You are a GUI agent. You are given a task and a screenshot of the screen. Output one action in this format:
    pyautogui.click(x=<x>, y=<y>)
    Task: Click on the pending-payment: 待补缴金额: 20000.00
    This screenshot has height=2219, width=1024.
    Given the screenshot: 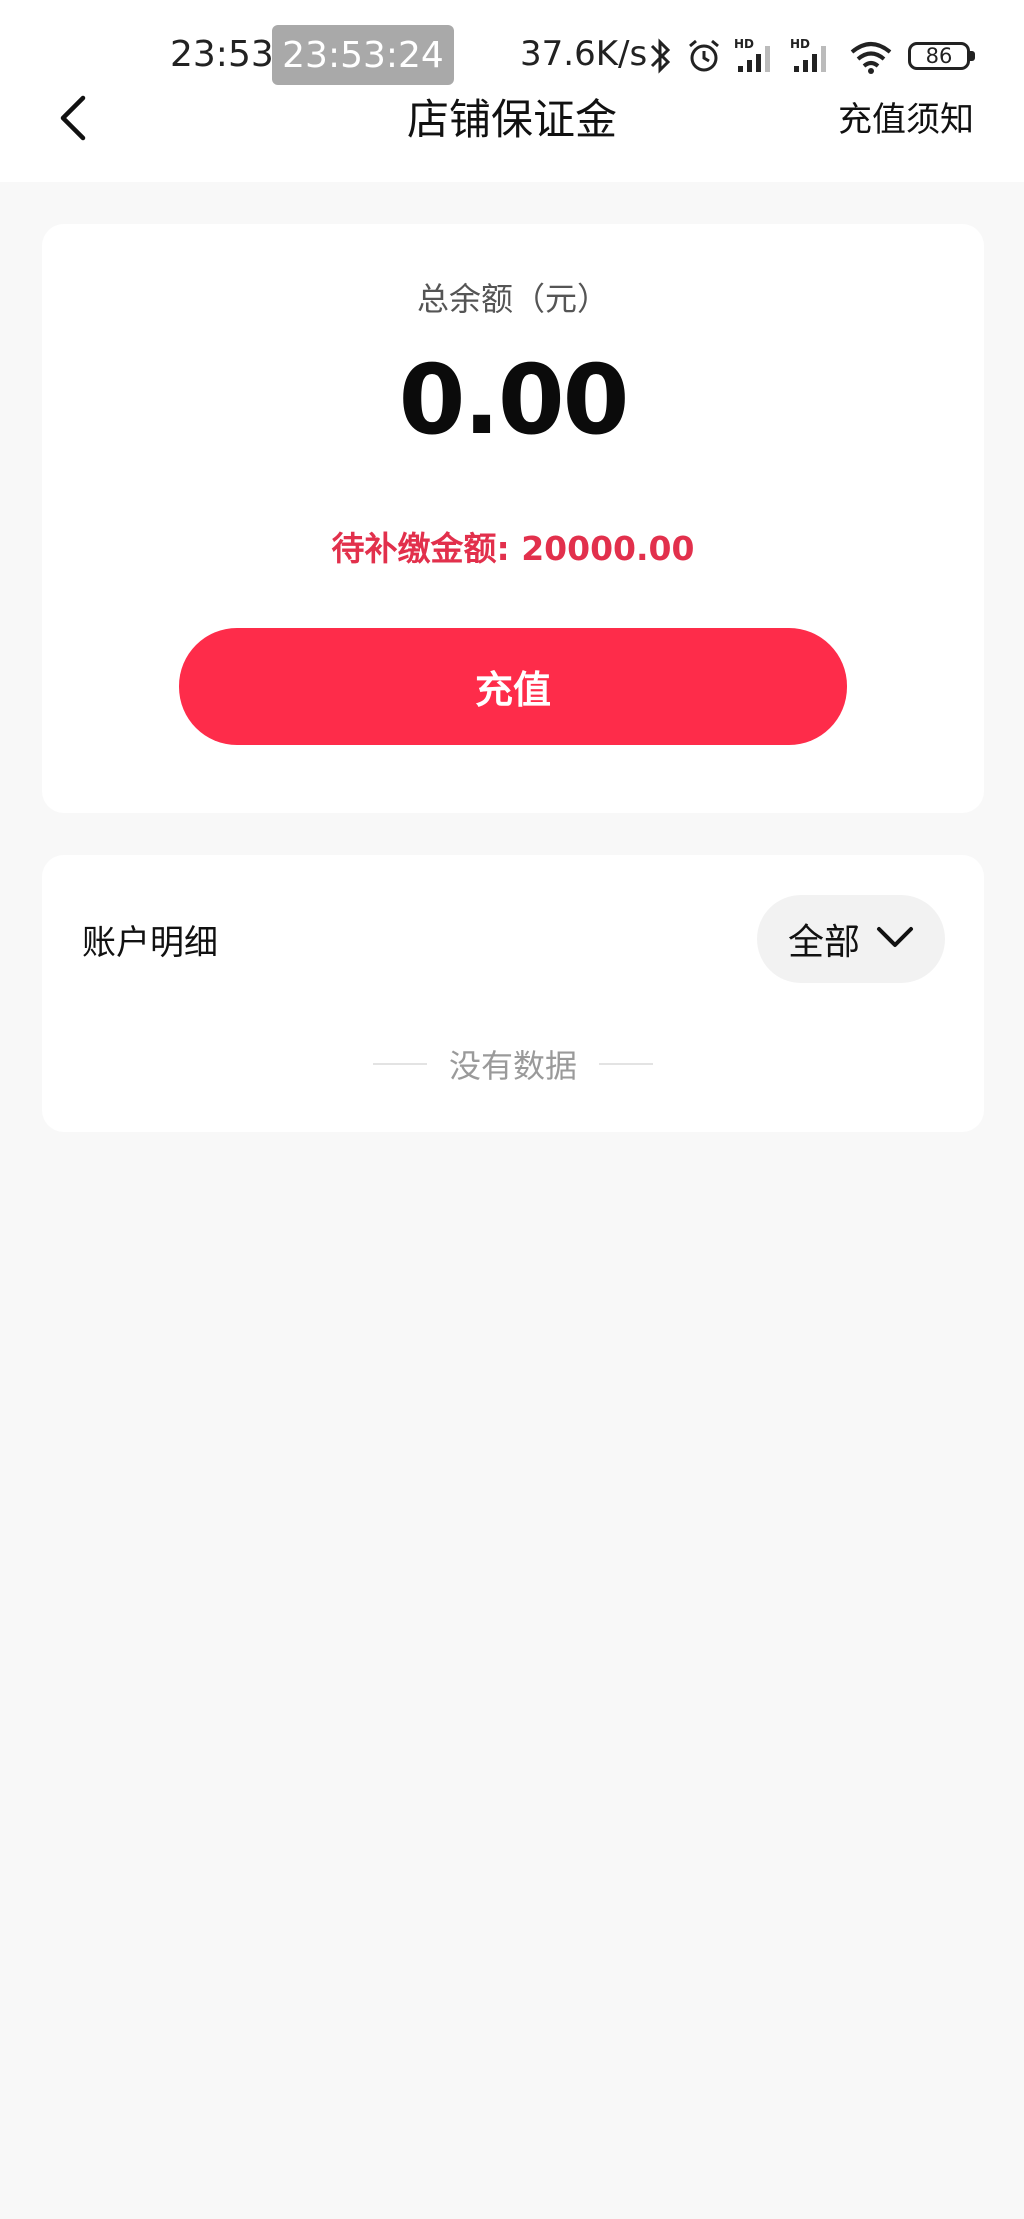 What is the action you would take?
    pyautogui.click(x=513, y=546)
    